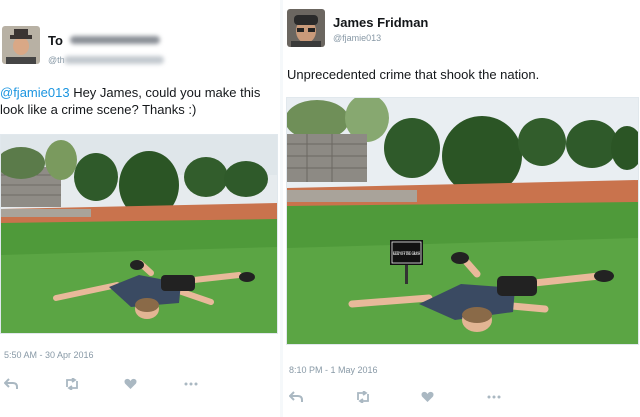 This screenshot has height=417, width=640. What do you see at coordinates (56, 60) in the screenshot?
I see `author-handle: @th` at bounding box center [56, 60].